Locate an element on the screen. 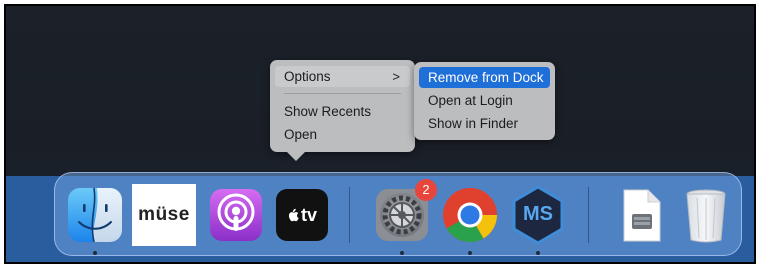 This screenshot has width=761, height=269. menu-item-label: Open at Login is located at coordinates (470, 100).